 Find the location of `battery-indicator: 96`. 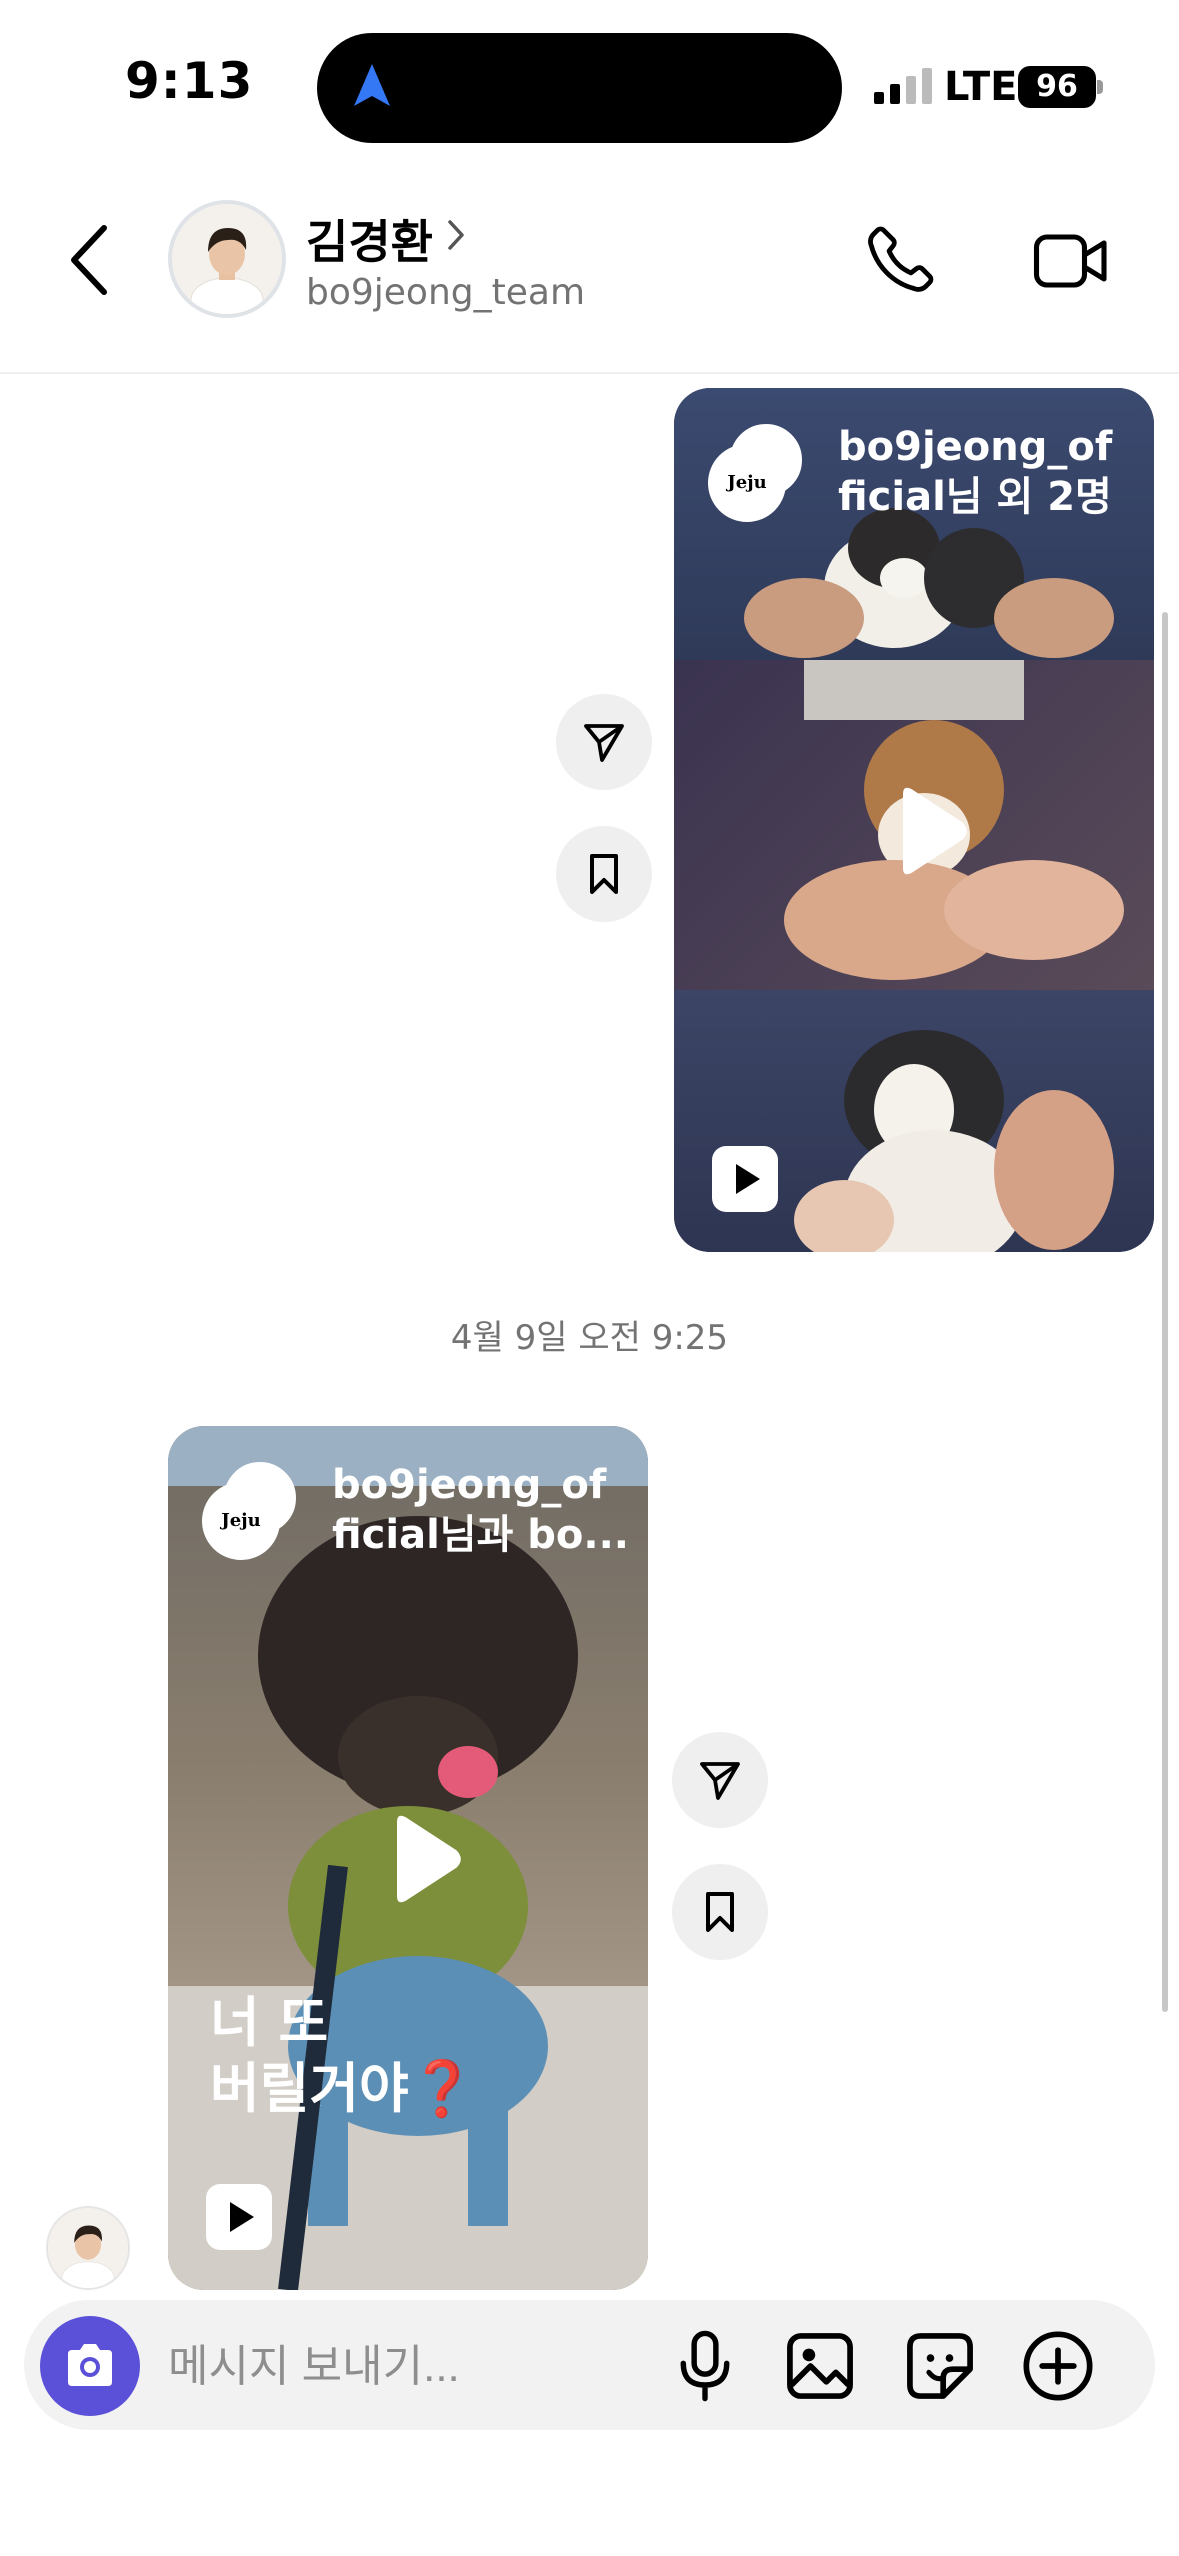

battery-indicator: 96 is located at coordinates (1057, 87).